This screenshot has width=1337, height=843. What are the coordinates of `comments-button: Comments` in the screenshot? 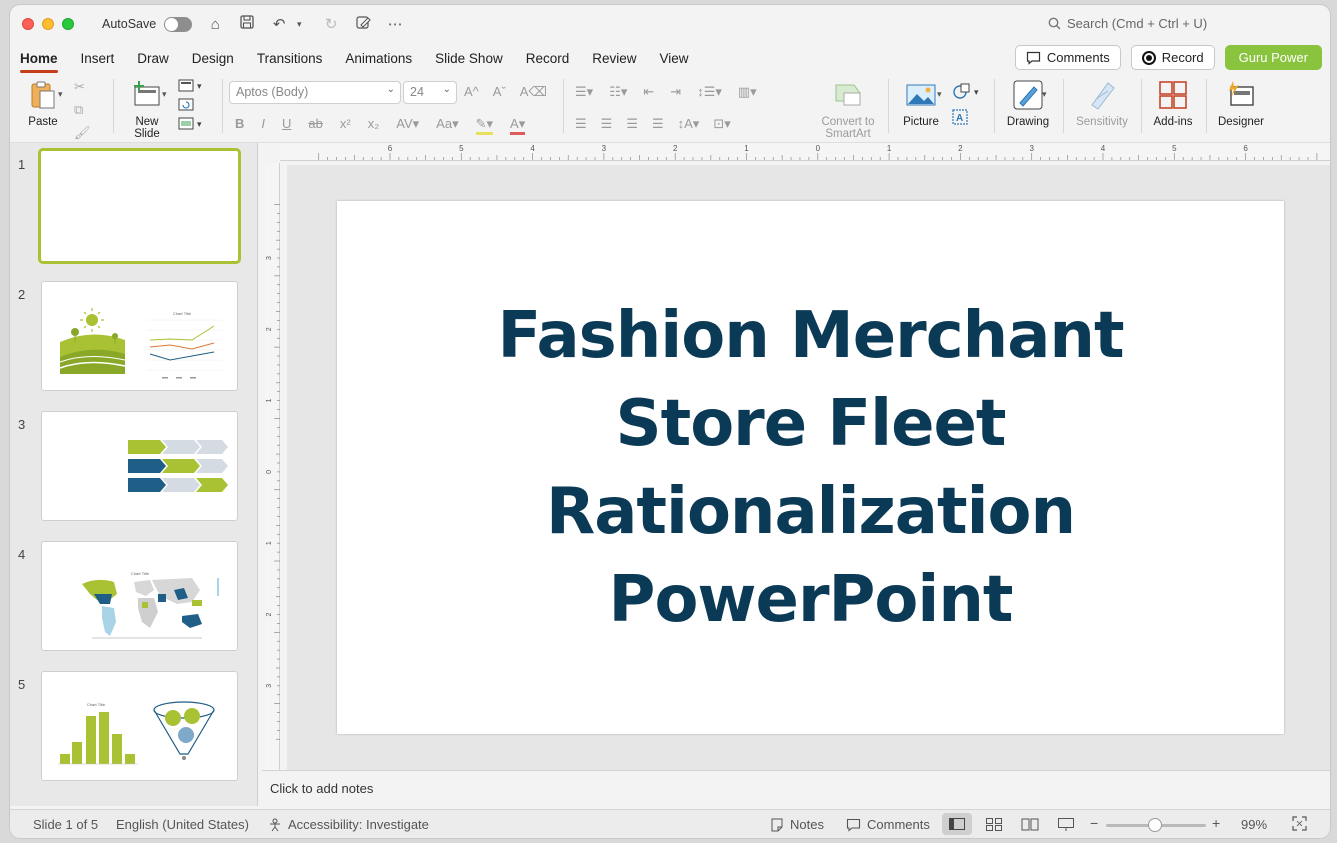 It's located at (1067, 57).